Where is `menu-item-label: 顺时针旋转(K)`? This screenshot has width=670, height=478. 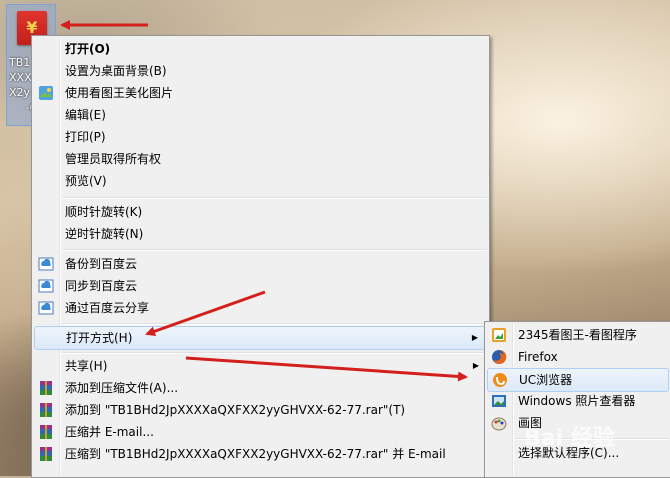 menu-item-label: 顺时针旋转(K) is located at coordinates (104, 212).